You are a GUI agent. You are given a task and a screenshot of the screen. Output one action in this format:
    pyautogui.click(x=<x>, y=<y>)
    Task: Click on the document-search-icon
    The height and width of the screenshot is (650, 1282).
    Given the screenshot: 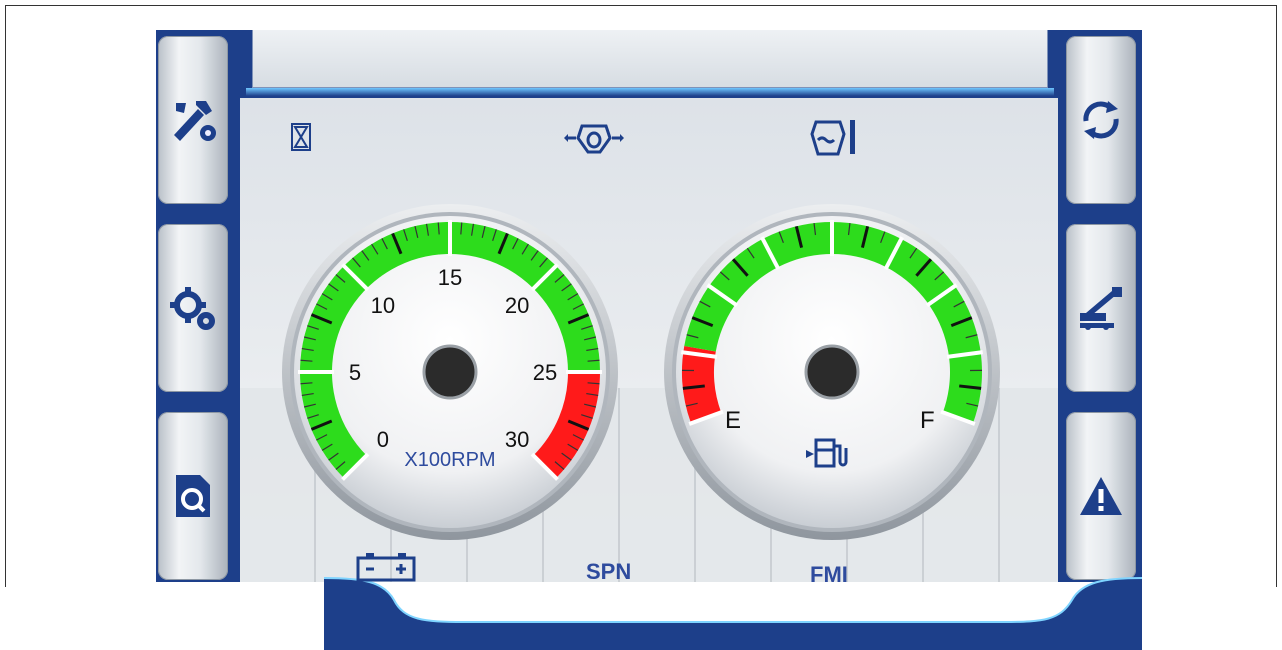 What is the action you would take?
    pyautogui.click(x=193, y=496)
    